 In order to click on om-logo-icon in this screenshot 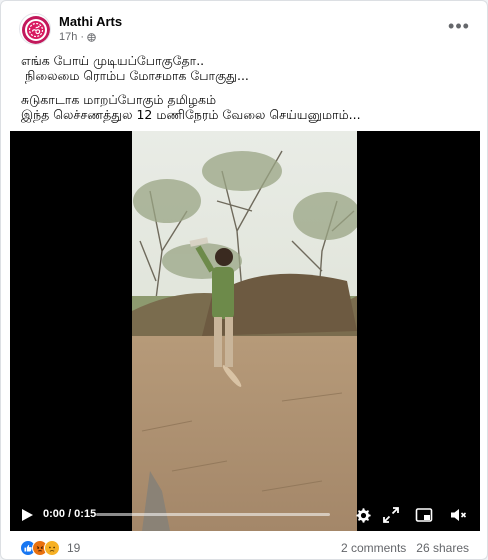, I will do `click(36, 30)`.